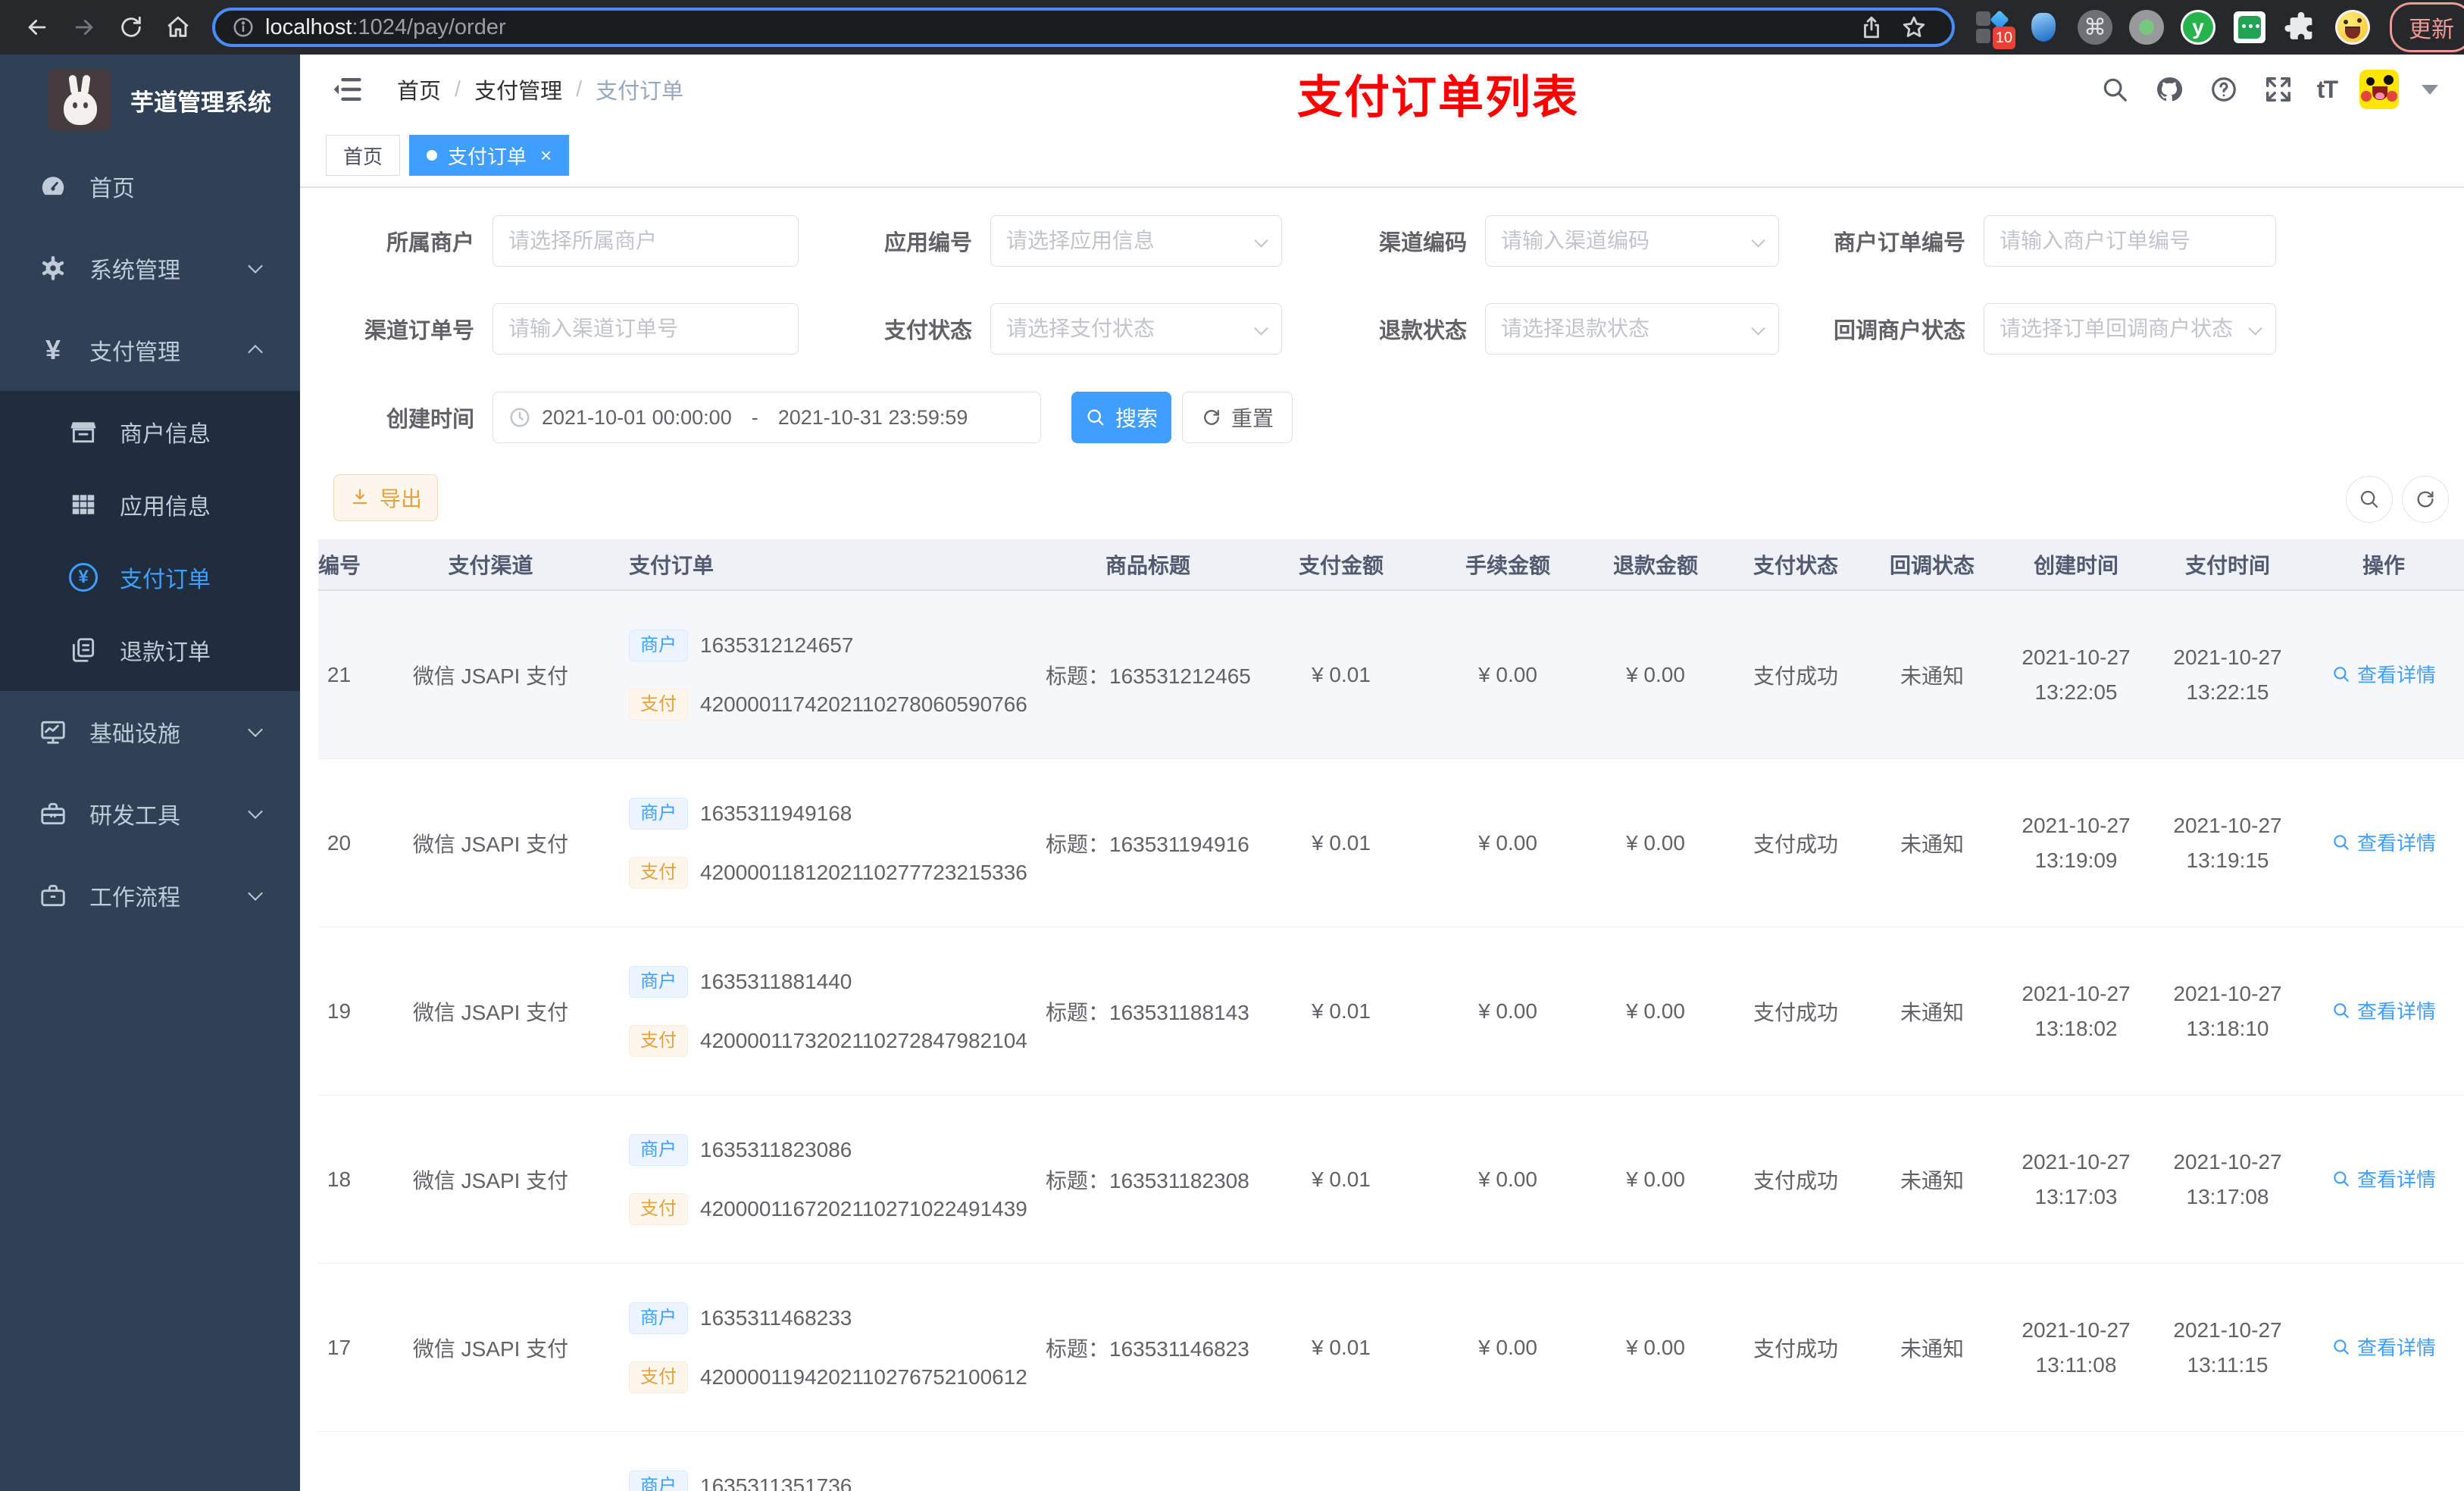 This screenshot has height=1491, width=2464. Describe the element at coordinates (2425, 499) in the screenshot. I see `refresh-button` at that location.